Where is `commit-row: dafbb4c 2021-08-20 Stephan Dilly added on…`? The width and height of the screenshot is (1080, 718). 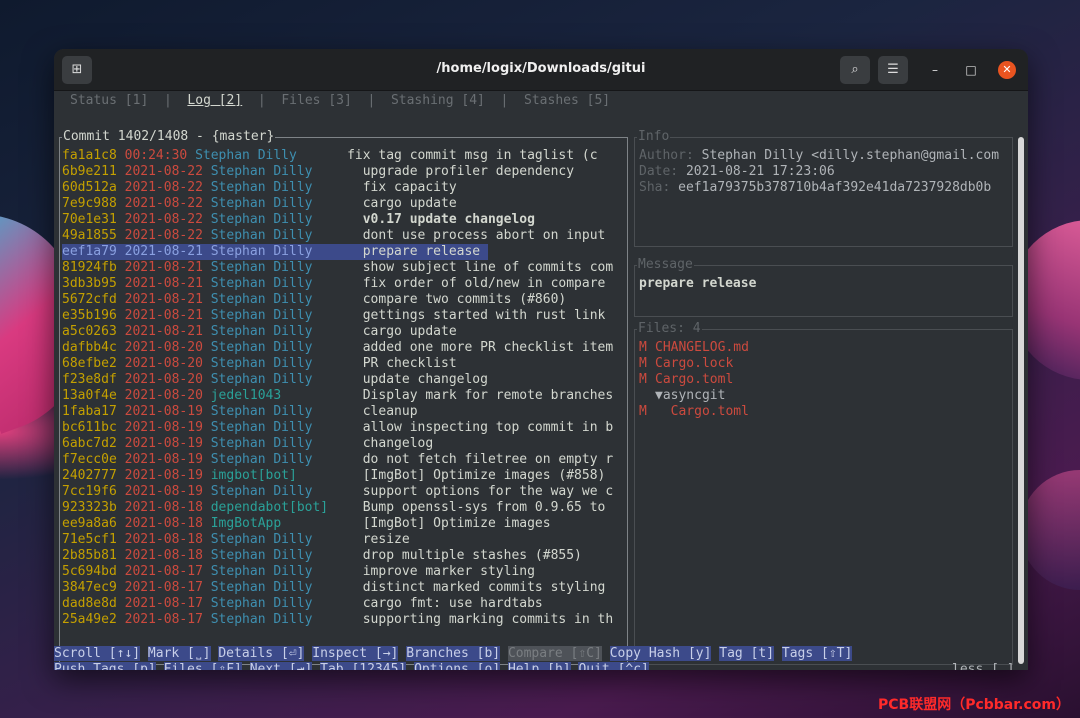
commit-row: dafbb4c 2021-08-20 Stephan Dilly added on… is located at coordinates (337, 348).